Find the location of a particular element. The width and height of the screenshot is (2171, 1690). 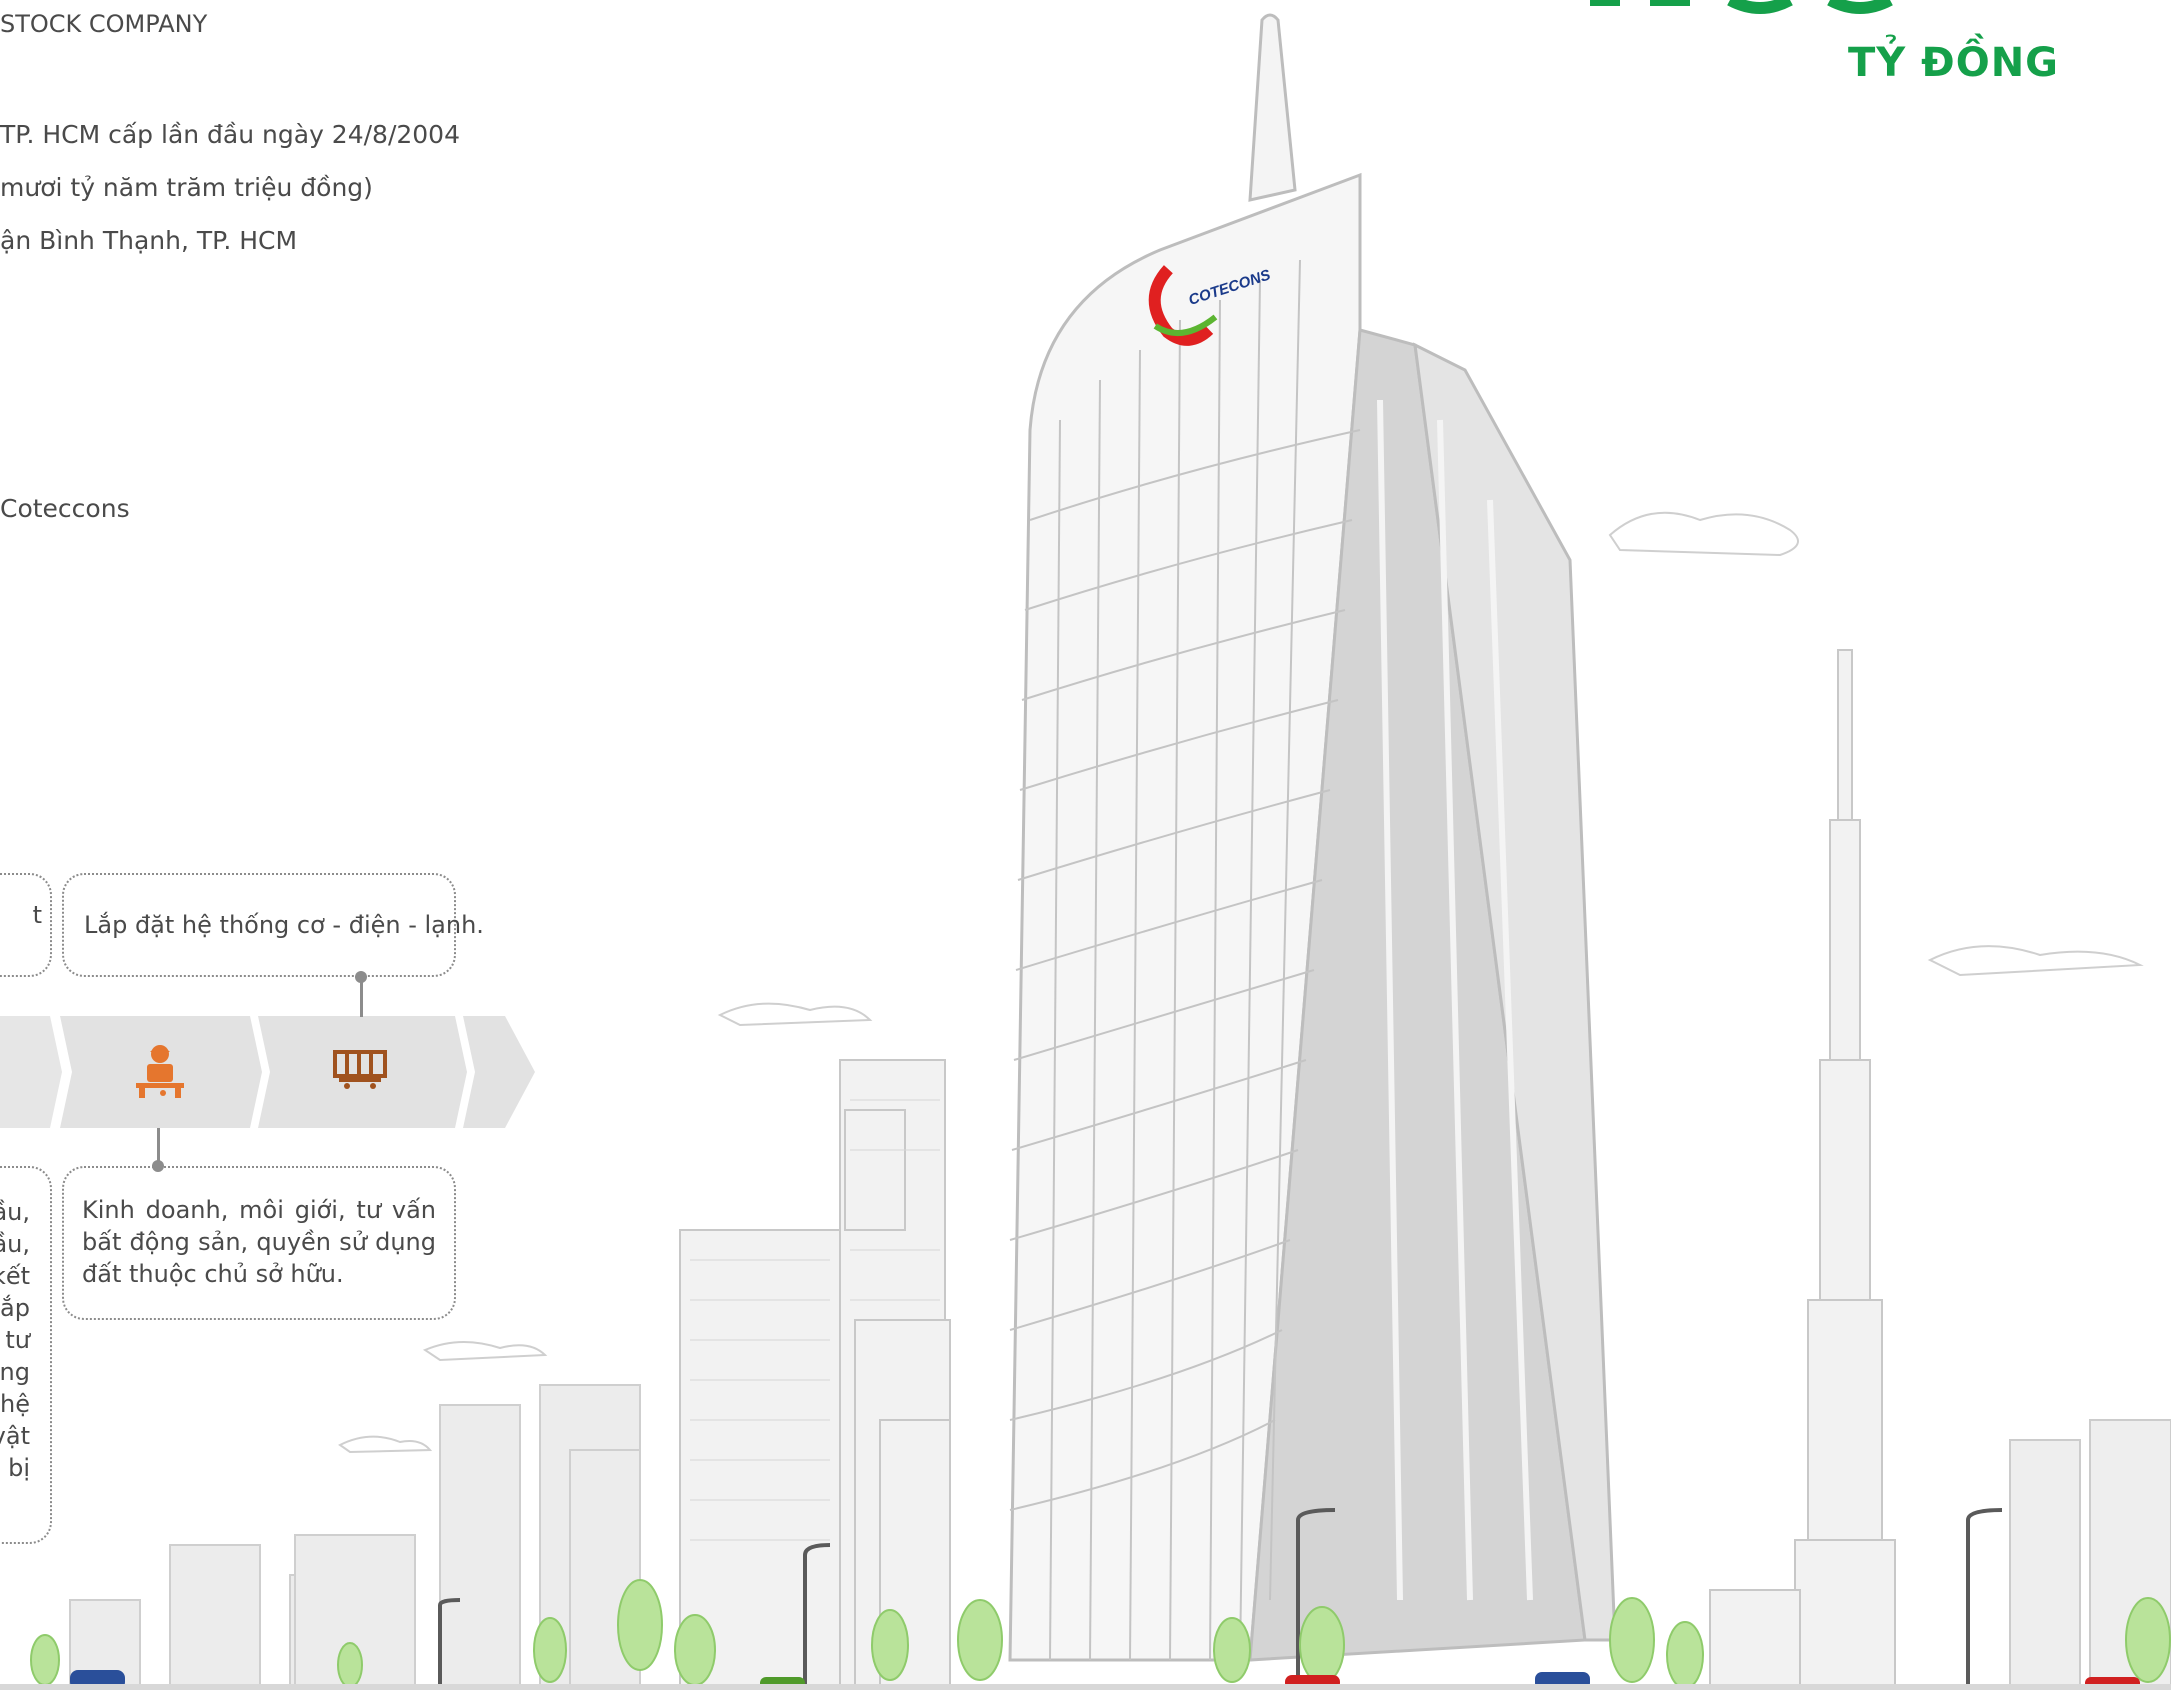

worker-icon is located at coordinates (160, 1071).